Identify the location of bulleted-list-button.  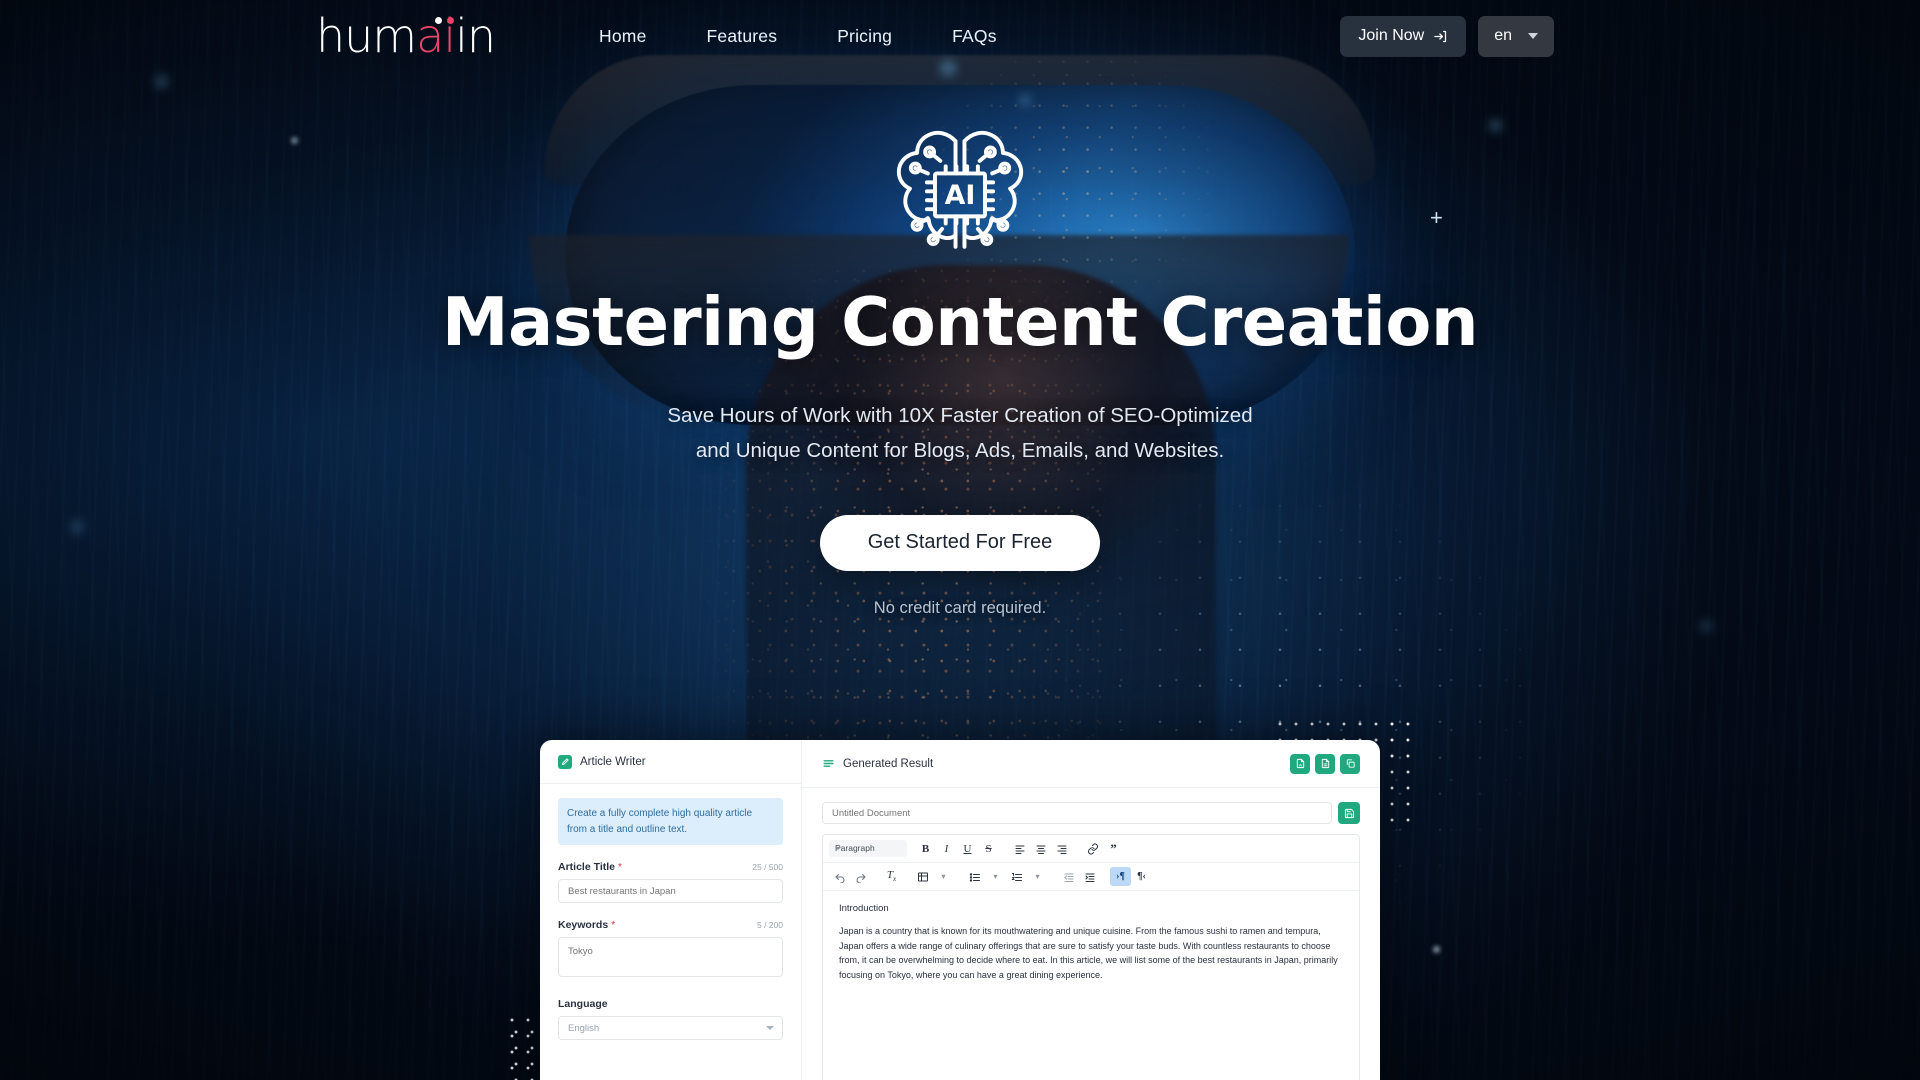
(974, 876).